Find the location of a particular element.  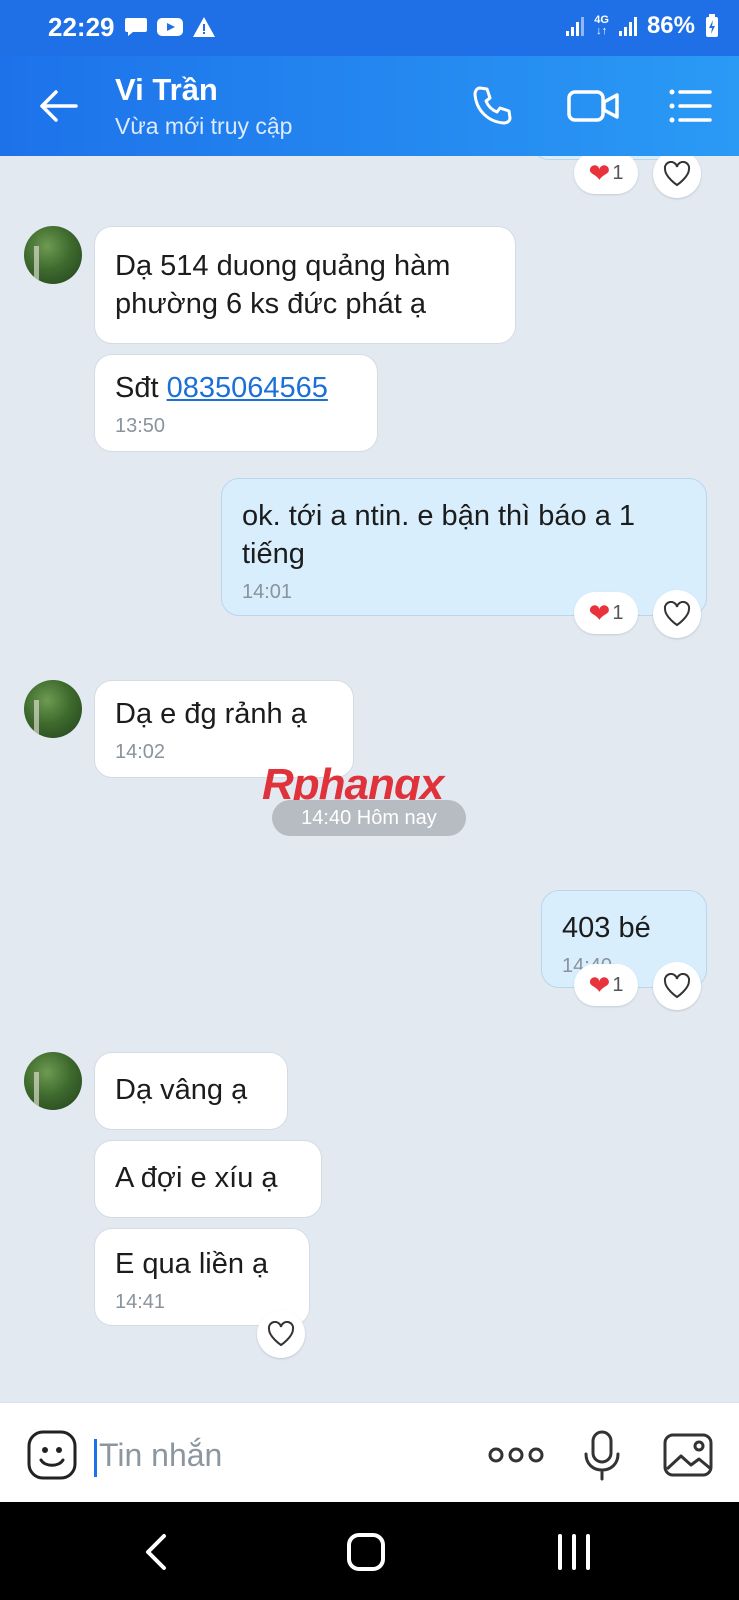

message-text: Dạ e đg rảnh ạ is located at coordinates (211, 714).